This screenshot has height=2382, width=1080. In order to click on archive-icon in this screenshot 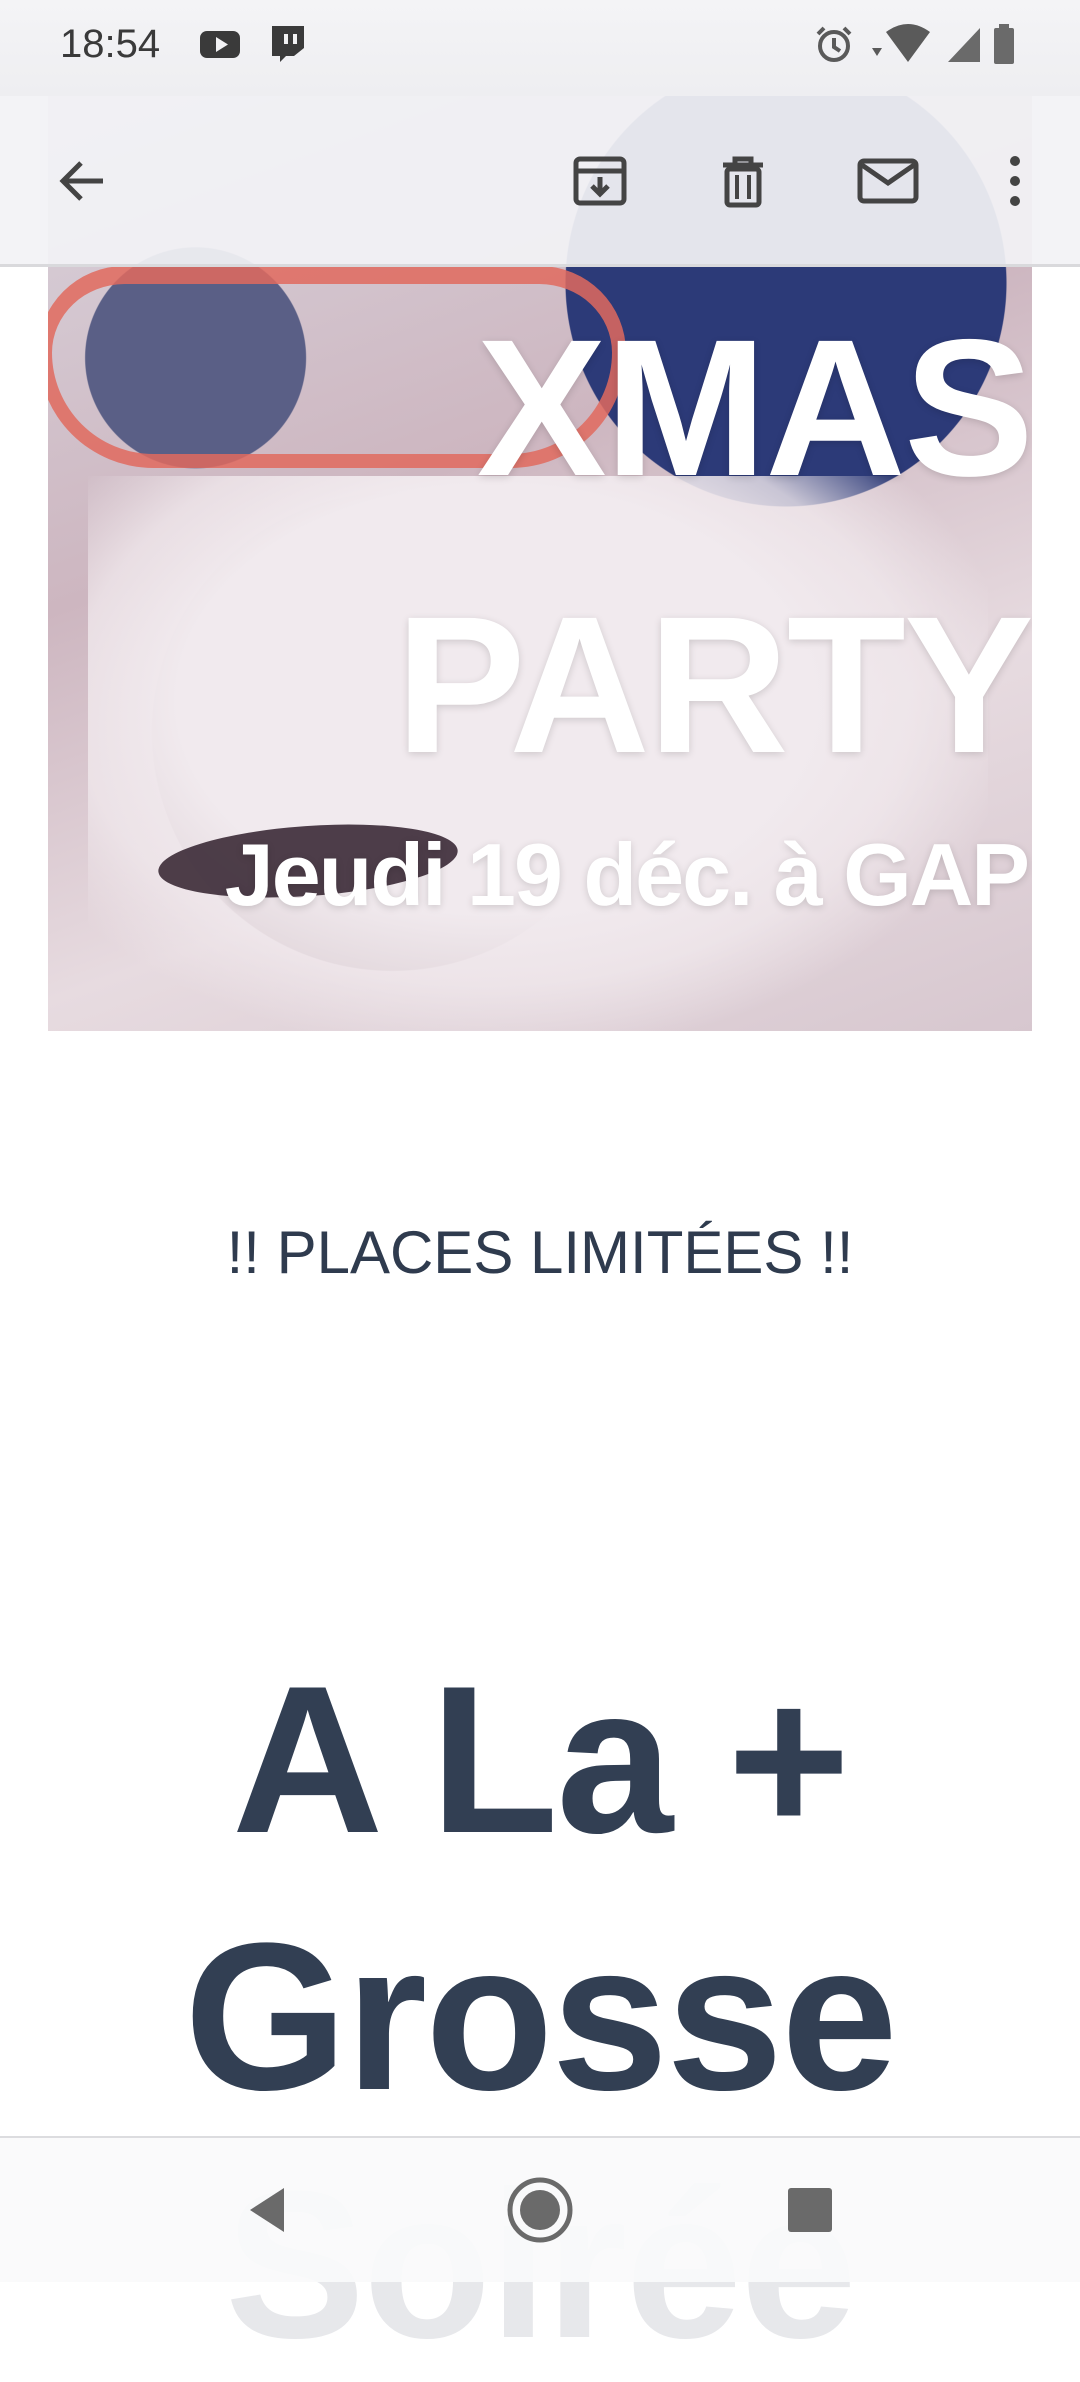, I will do `click(600, 181)`.